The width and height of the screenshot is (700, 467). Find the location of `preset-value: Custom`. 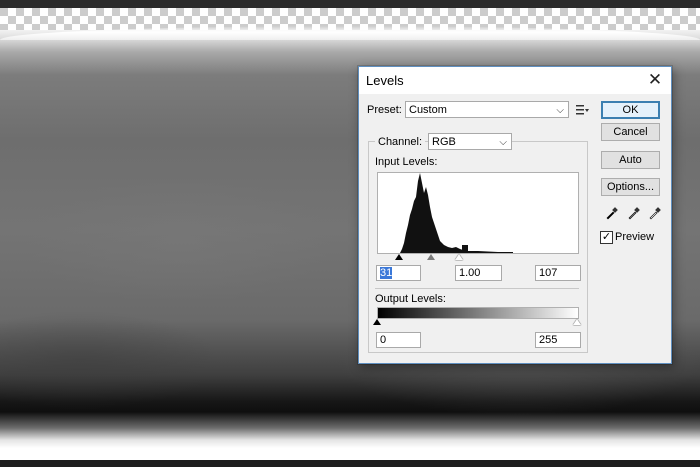

preset-value: Custom is located at coordinates (428, 110).